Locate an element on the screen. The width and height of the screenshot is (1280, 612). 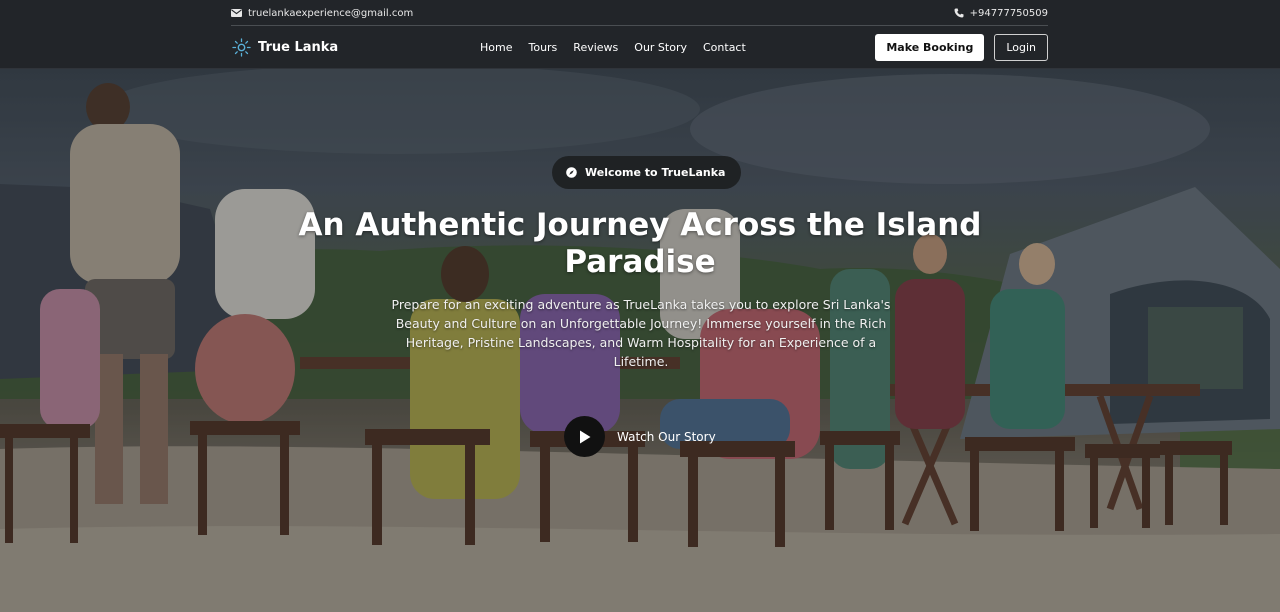
watch-story-label: Watch Our Story is located at coordinates (666, 436).